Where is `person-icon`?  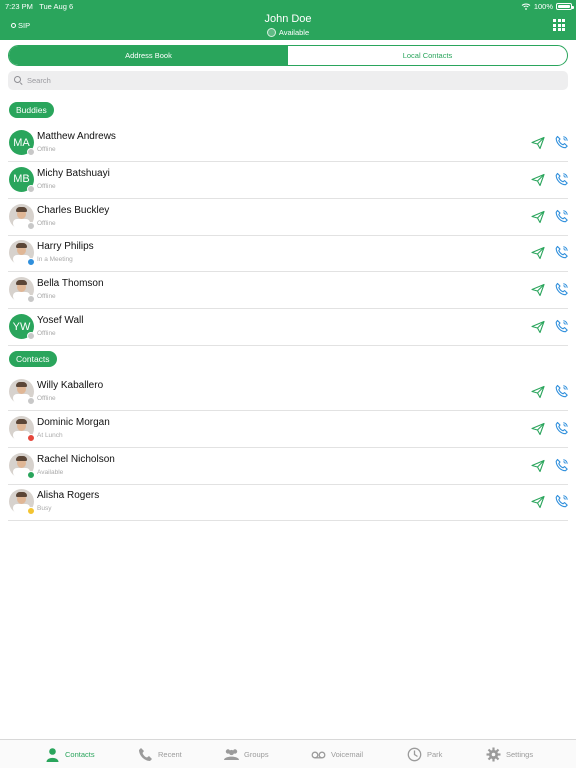 person-icon is located at coordinates (52, 755).